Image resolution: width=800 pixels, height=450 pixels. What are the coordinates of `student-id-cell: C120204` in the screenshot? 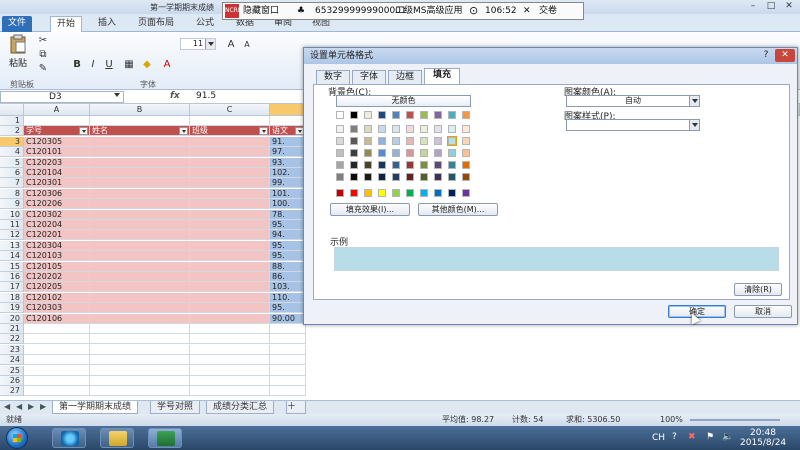 It's located at (57, 225).